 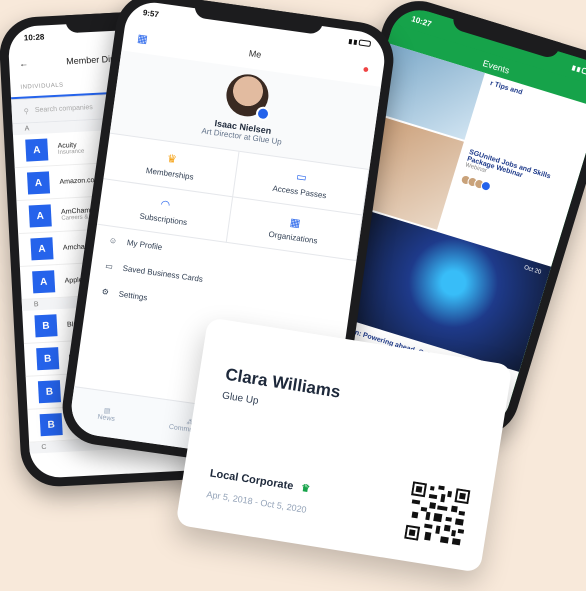 What do you see at coordinates (151, 13) in the screenshot?
I see `status-time: 9:57` at bounding box center [151, 13].